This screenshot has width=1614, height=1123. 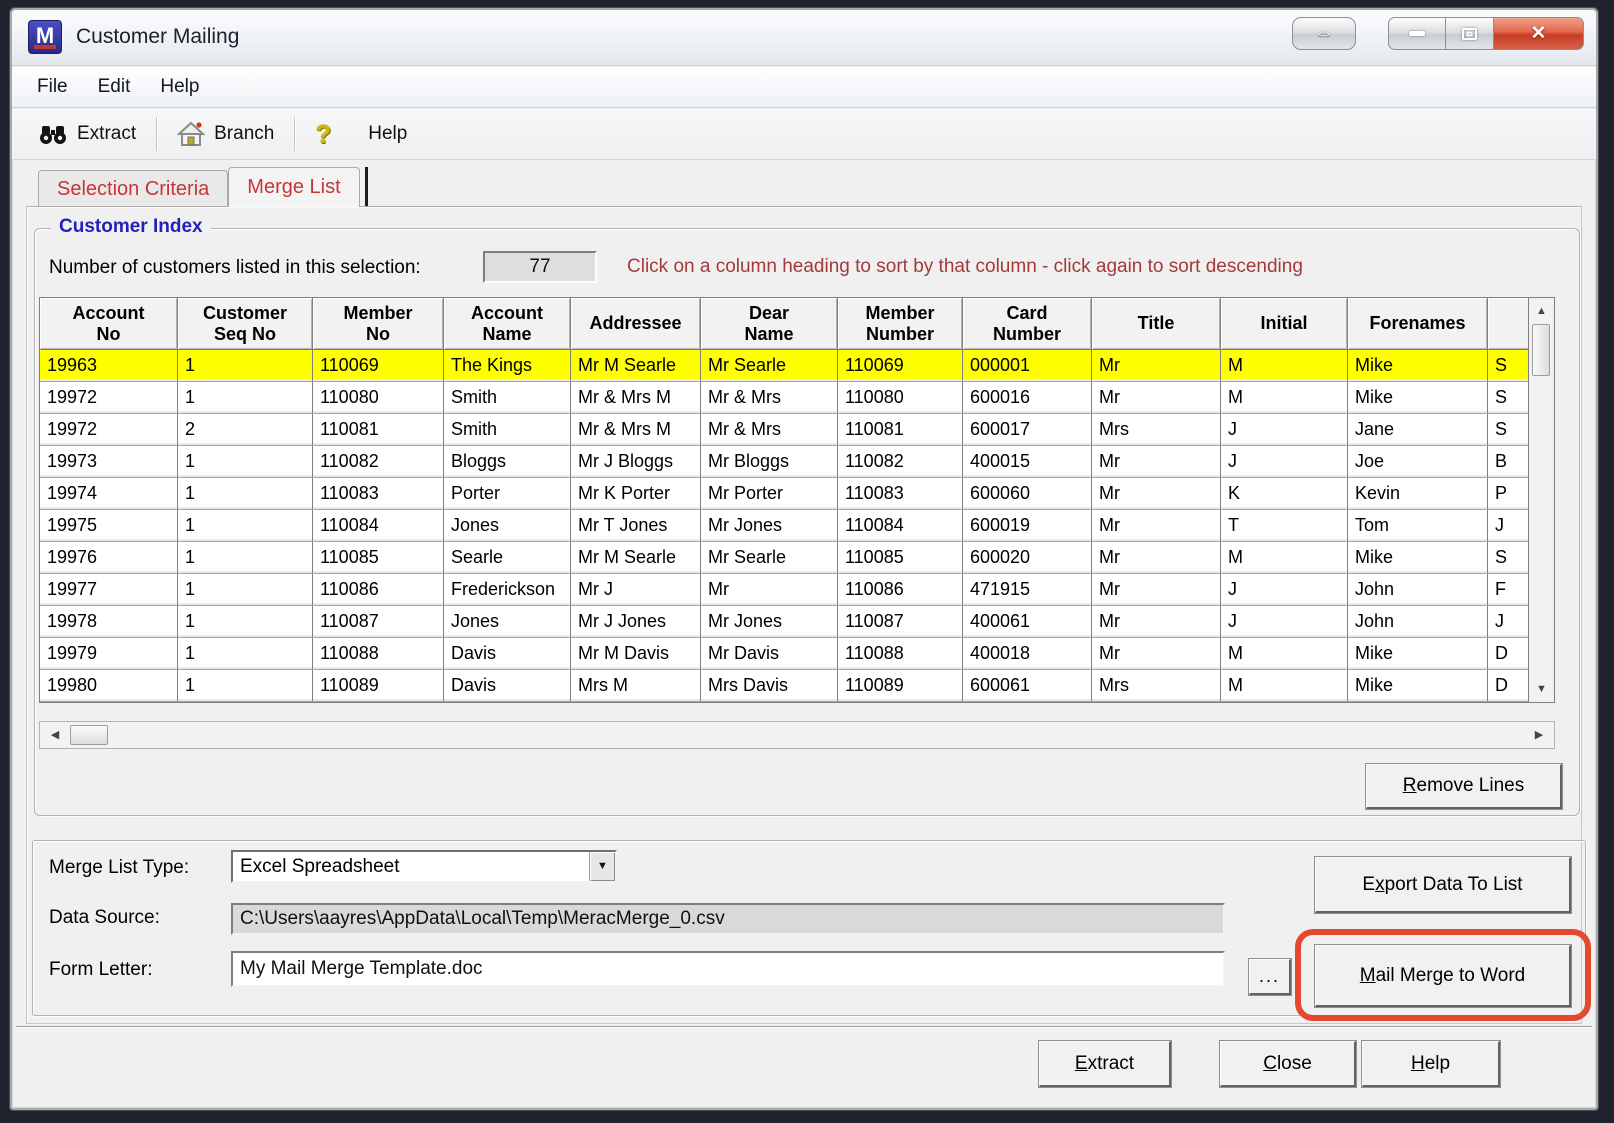 What do you see at coordinates (87, 134) in the screenshot?
I see `extract-toolbar-button: Extract` at bounding box center [87, 134].